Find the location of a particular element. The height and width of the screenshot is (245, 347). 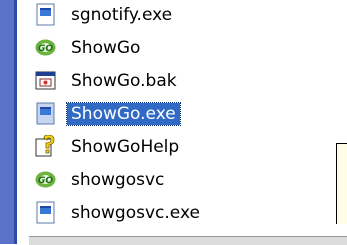

file-item-showgo-exe: ShowGo.exe is located at coordinates (179, 113).